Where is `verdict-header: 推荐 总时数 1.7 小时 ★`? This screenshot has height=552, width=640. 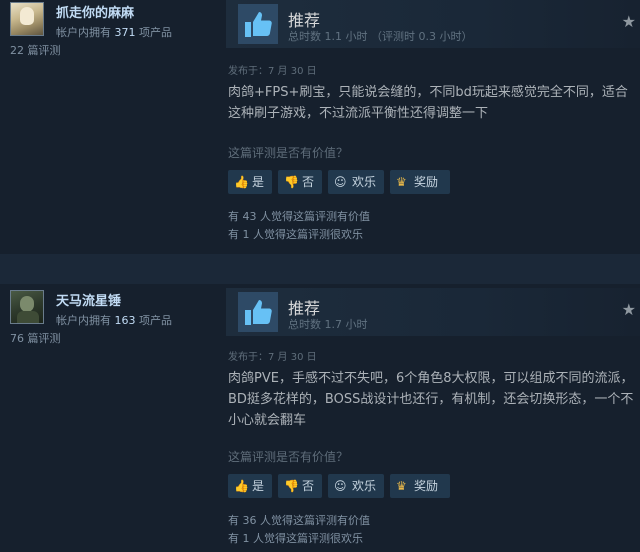
verdict-header: 推荐 总时数 1.7 小时 ★ is located at coordinates (433, 312).